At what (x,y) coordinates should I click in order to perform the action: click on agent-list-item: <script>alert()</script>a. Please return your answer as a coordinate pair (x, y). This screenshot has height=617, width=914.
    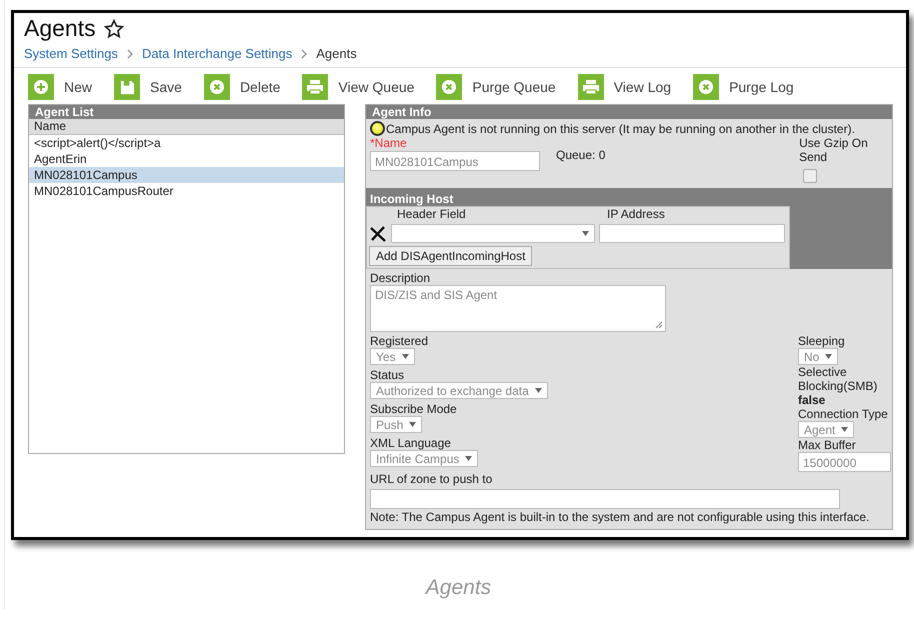
    Looking at the image, I should click on (186, 143).